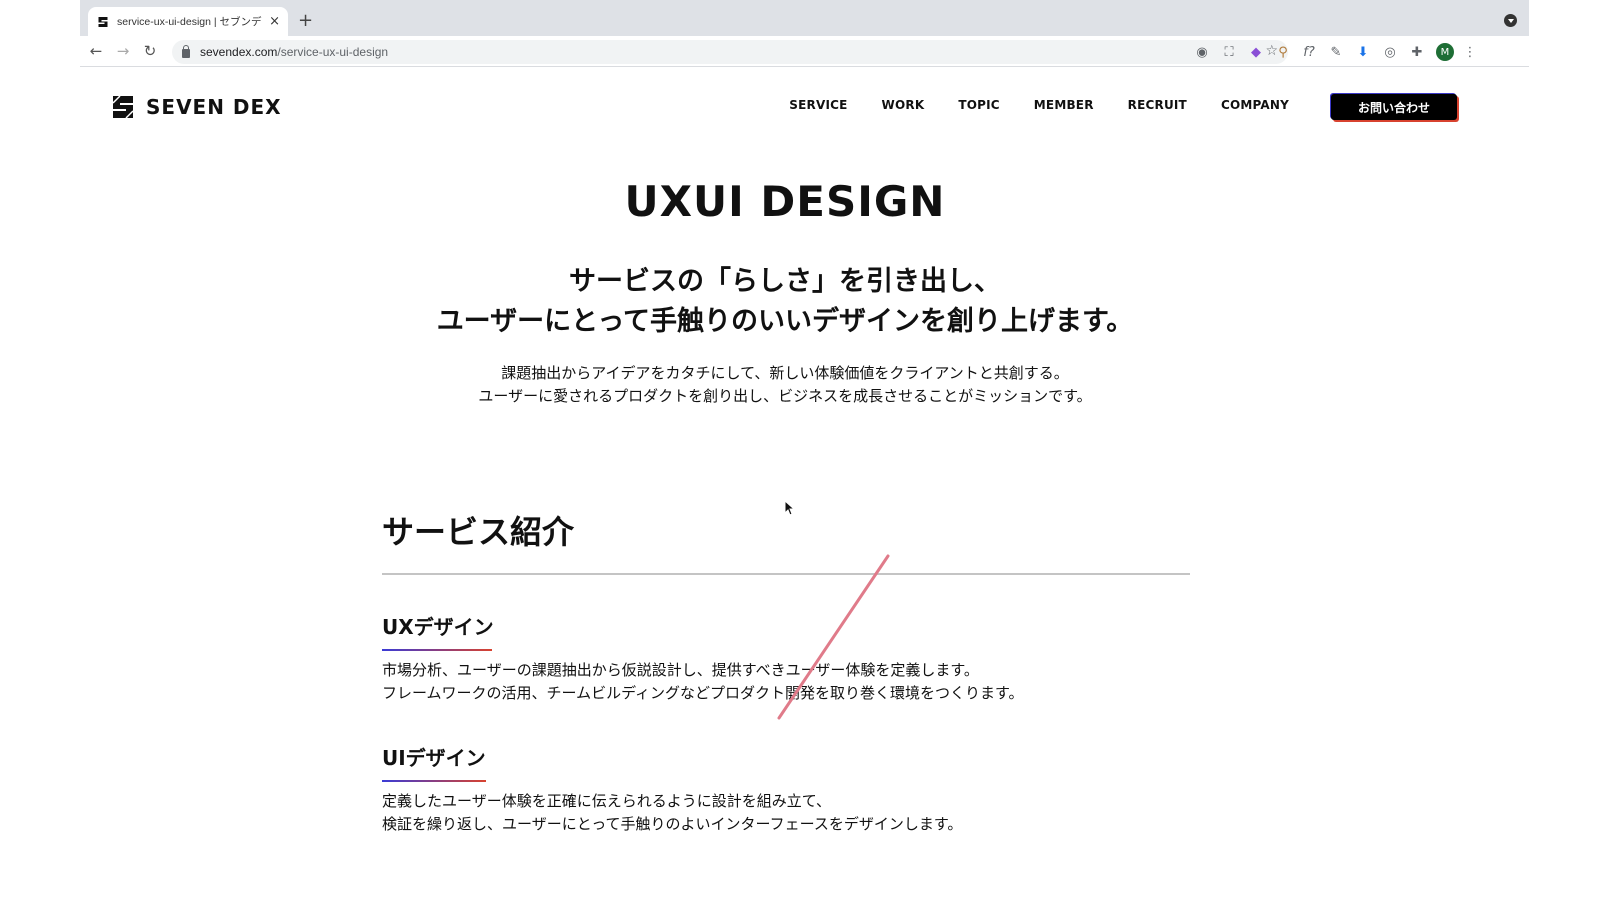 This screenshot has height=900, width=1600. What do you see at coordinates (1229, 52) in the screenshot?
I see `screenshot-icon: ⛶` at bounding box center [1229, 52].